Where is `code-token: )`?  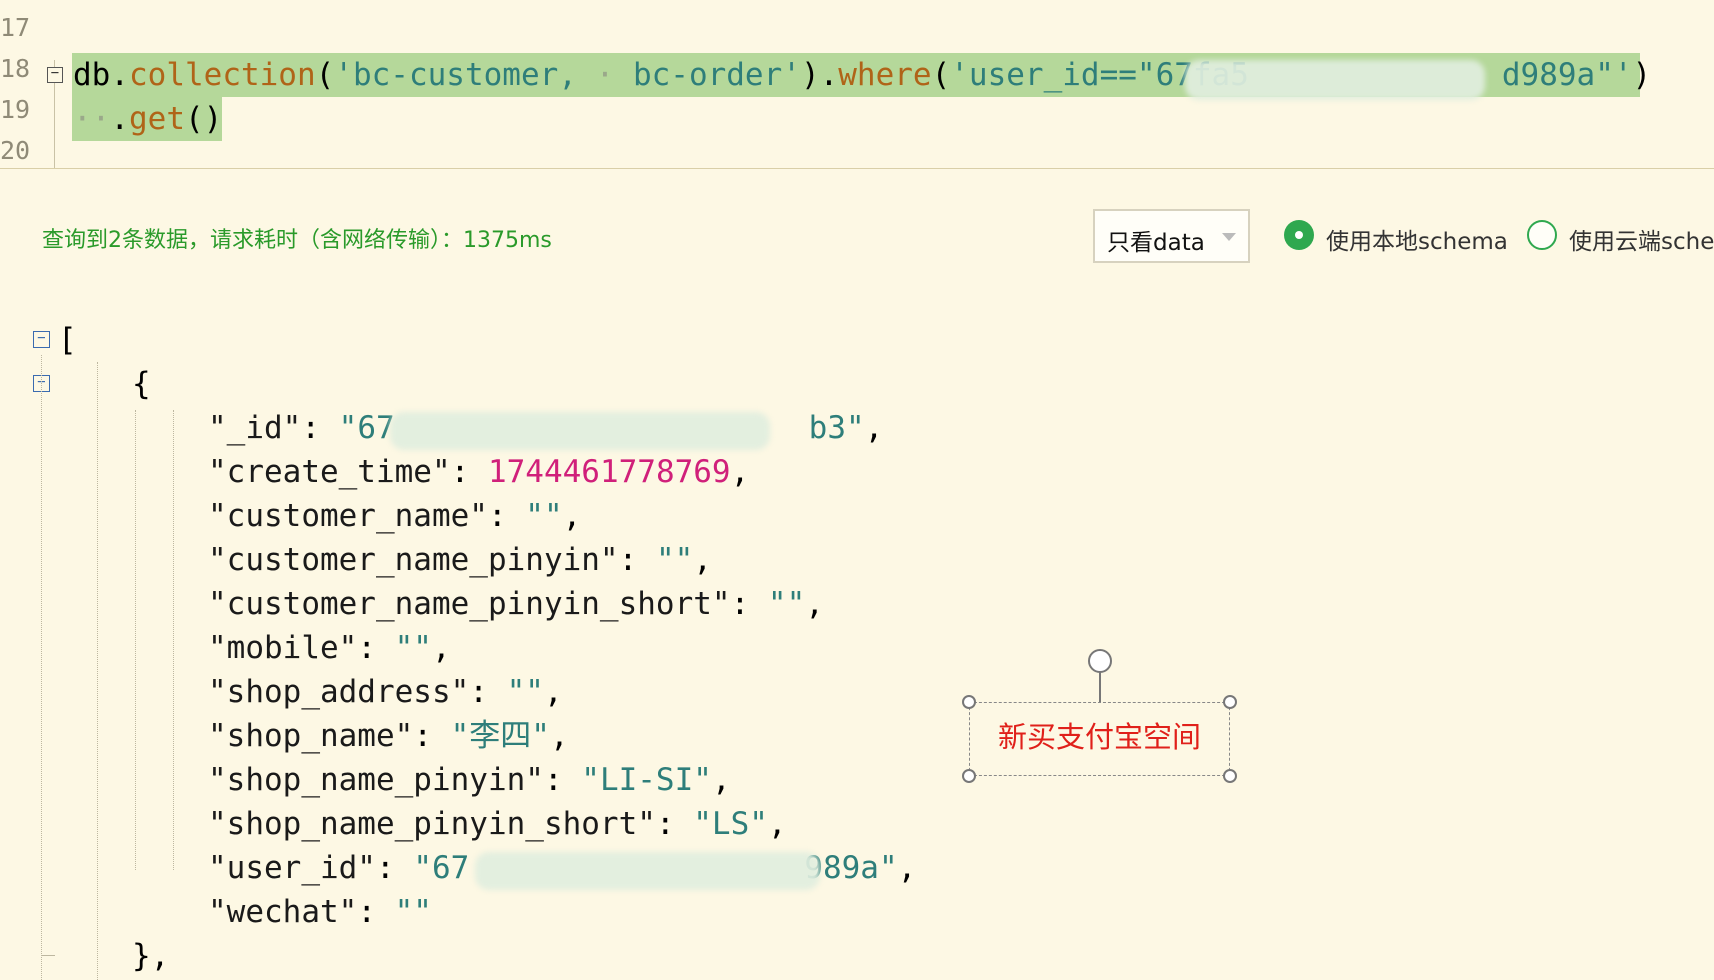
code-token: ) is located at coordinates (1642, 75).